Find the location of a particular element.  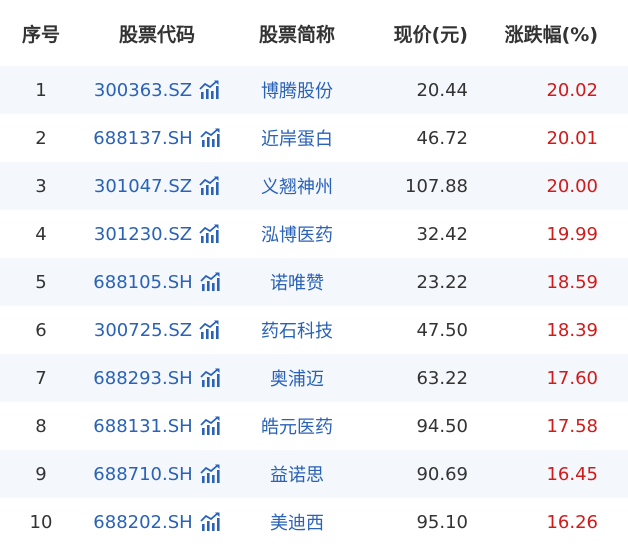

row-name-cell: 美迪西 is located at coordinates (297, 522).